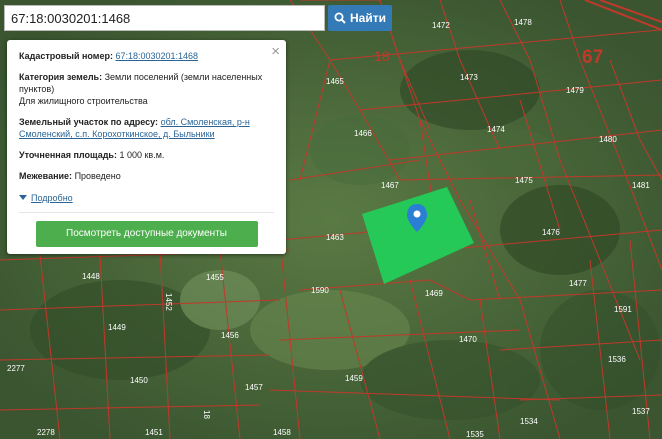 This screenshot has height=439, width=662. Describe the element at coordinates (230, 335) in the screenshot. I see `parcel-label: 1456` at that location.